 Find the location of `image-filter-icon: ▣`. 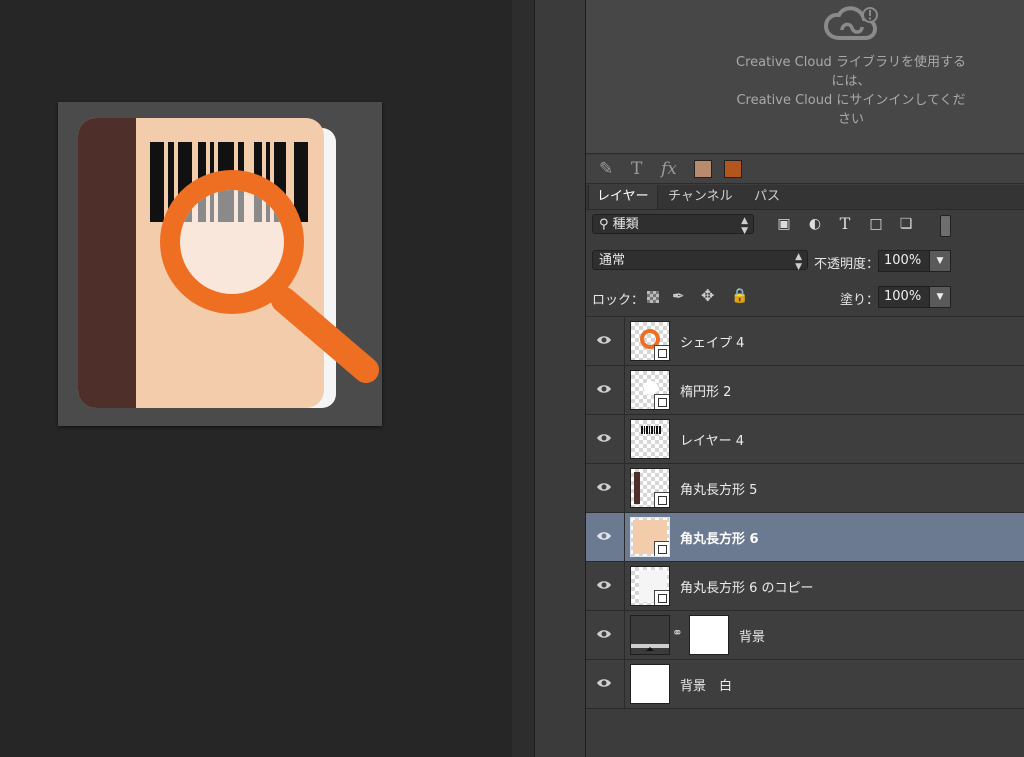

image-filter-icon: ▣ is located at coordinates (784, 224).